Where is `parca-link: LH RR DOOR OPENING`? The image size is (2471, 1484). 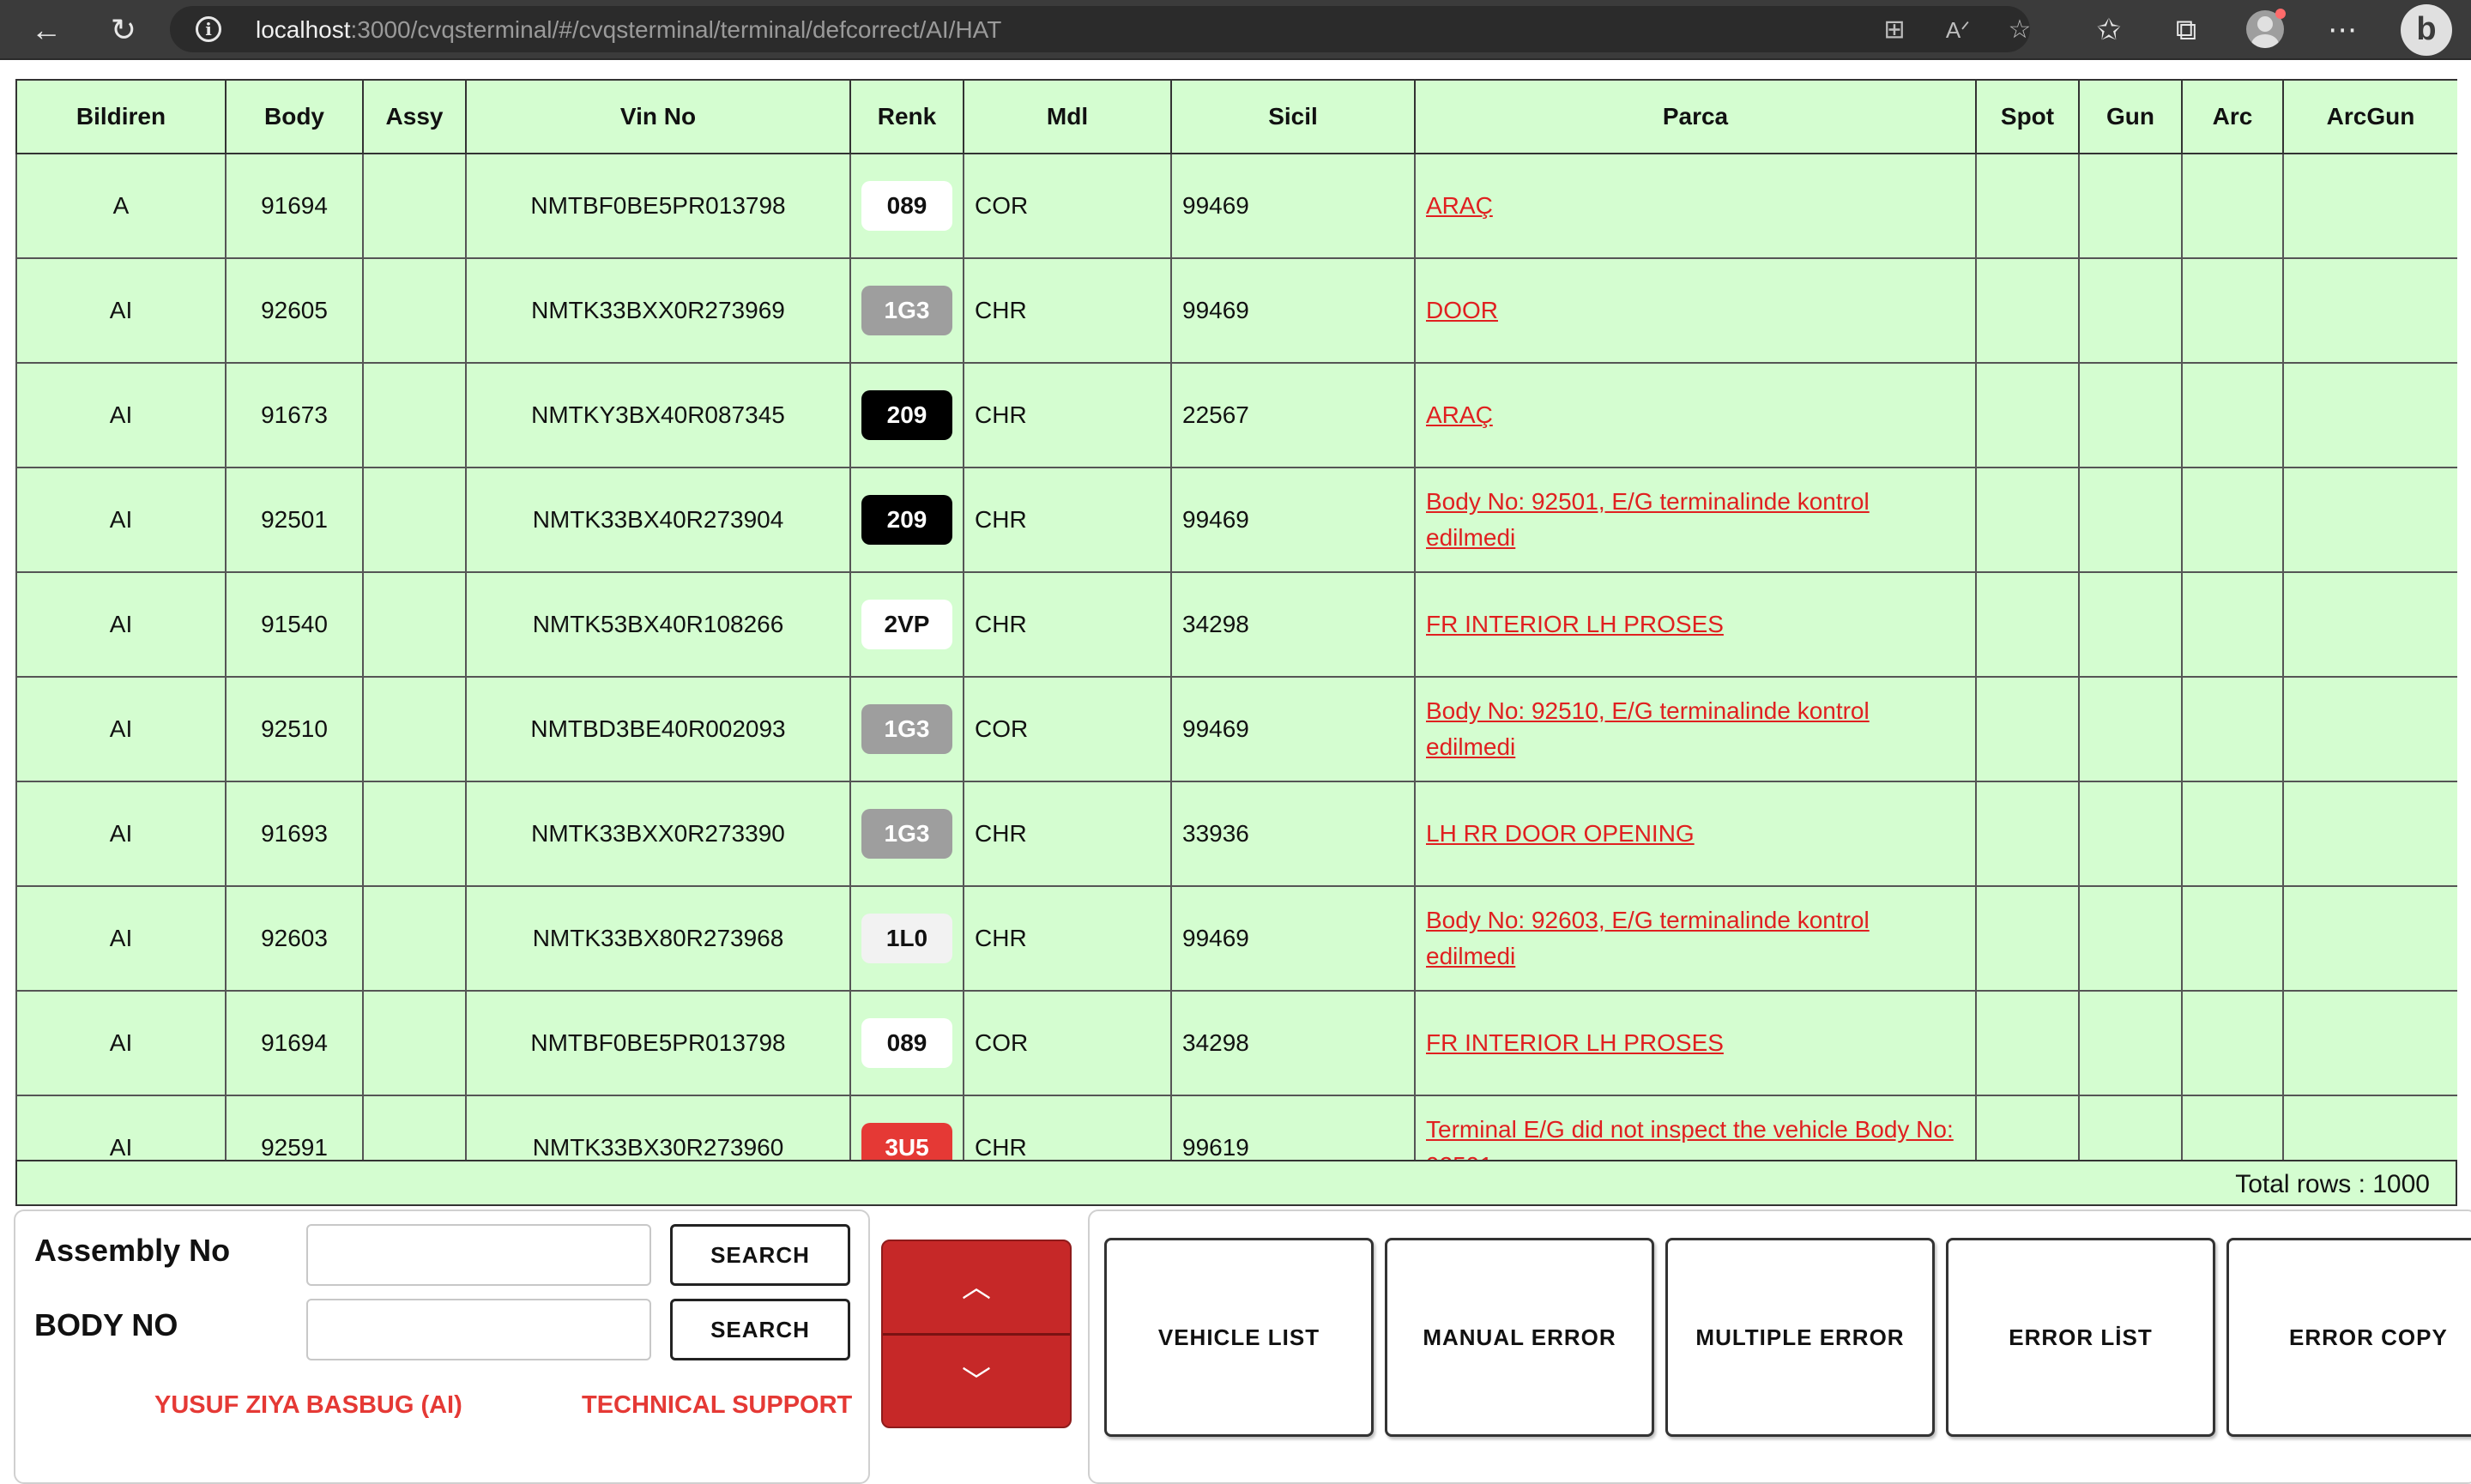 parca-link: LH RR DOOR OPENING is located at coordinates (1560, 833).